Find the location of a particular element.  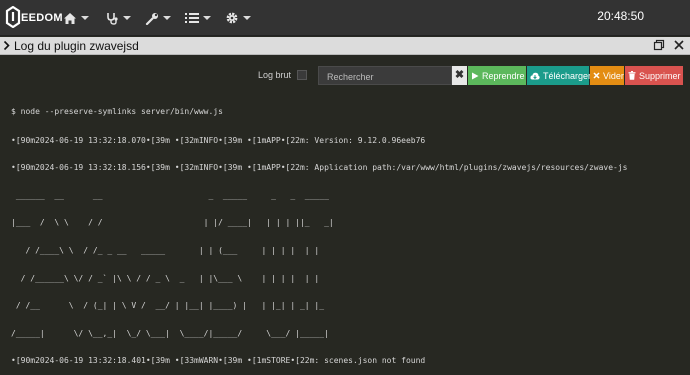

wrench-icon is located at coordinates (151, 18).